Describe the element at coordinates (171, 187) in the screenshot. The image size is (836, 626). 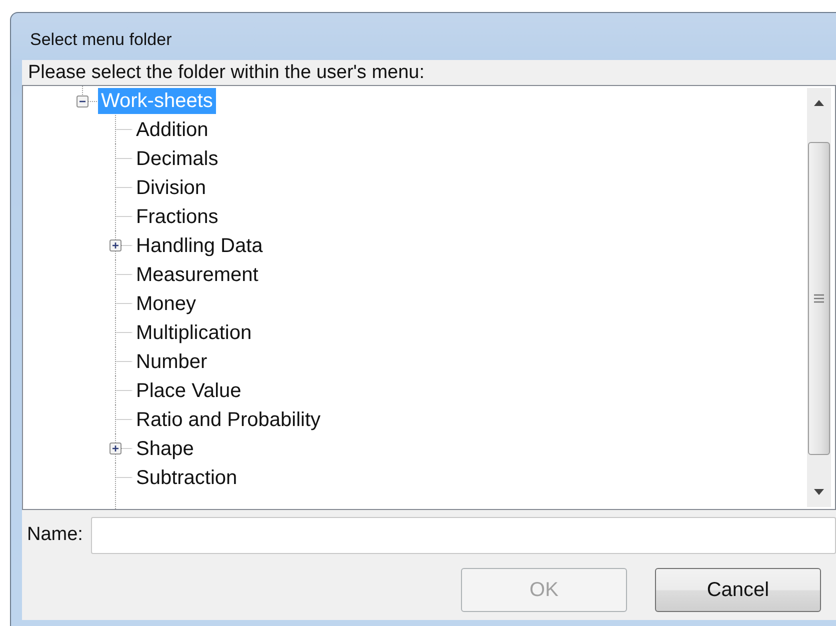
I see `tree-item: Division` at that location.